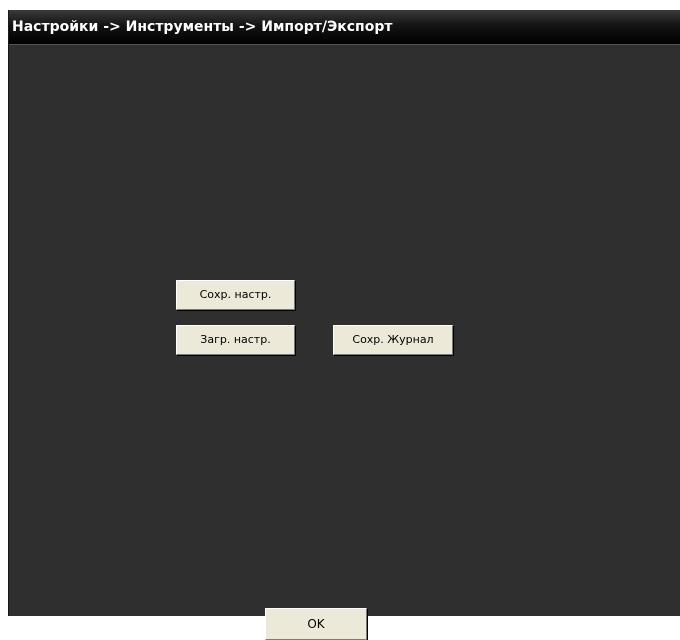 This screenshot has height=640, width=680. What do you see at coordinates (393, 340) in the screenshot?
I see `save-journal-button: Сохр. Журнал` at bounding box center [393, 340].